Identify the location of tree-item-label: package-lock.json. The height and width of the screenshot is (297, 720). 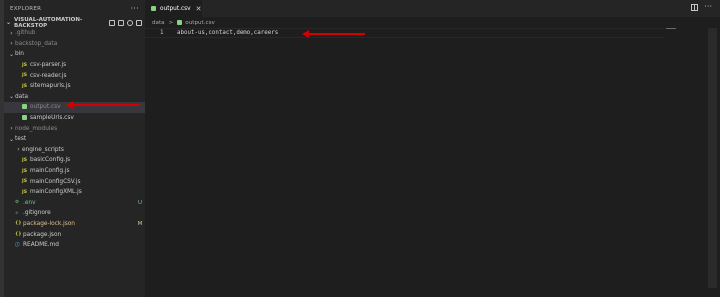
(49, 223).